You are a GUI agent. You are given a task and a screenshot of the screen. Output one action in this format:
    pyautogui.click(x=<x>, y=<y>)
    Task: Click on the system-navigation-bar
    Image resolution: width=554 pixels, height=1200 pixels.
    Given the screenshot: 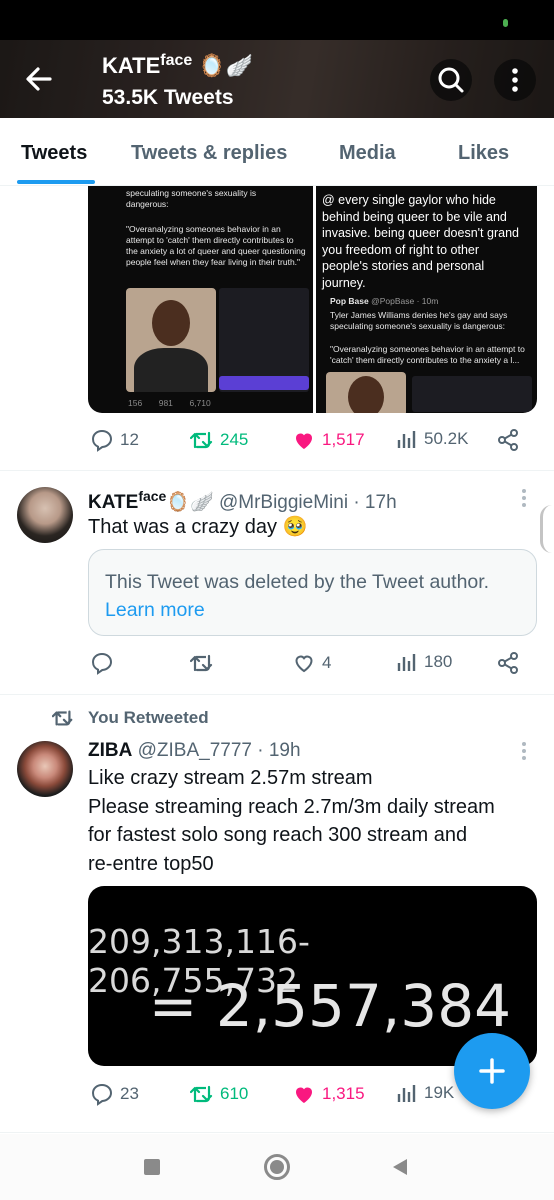 What is the action you would take?
    pyautogui.click(x=277, y=1167)
    